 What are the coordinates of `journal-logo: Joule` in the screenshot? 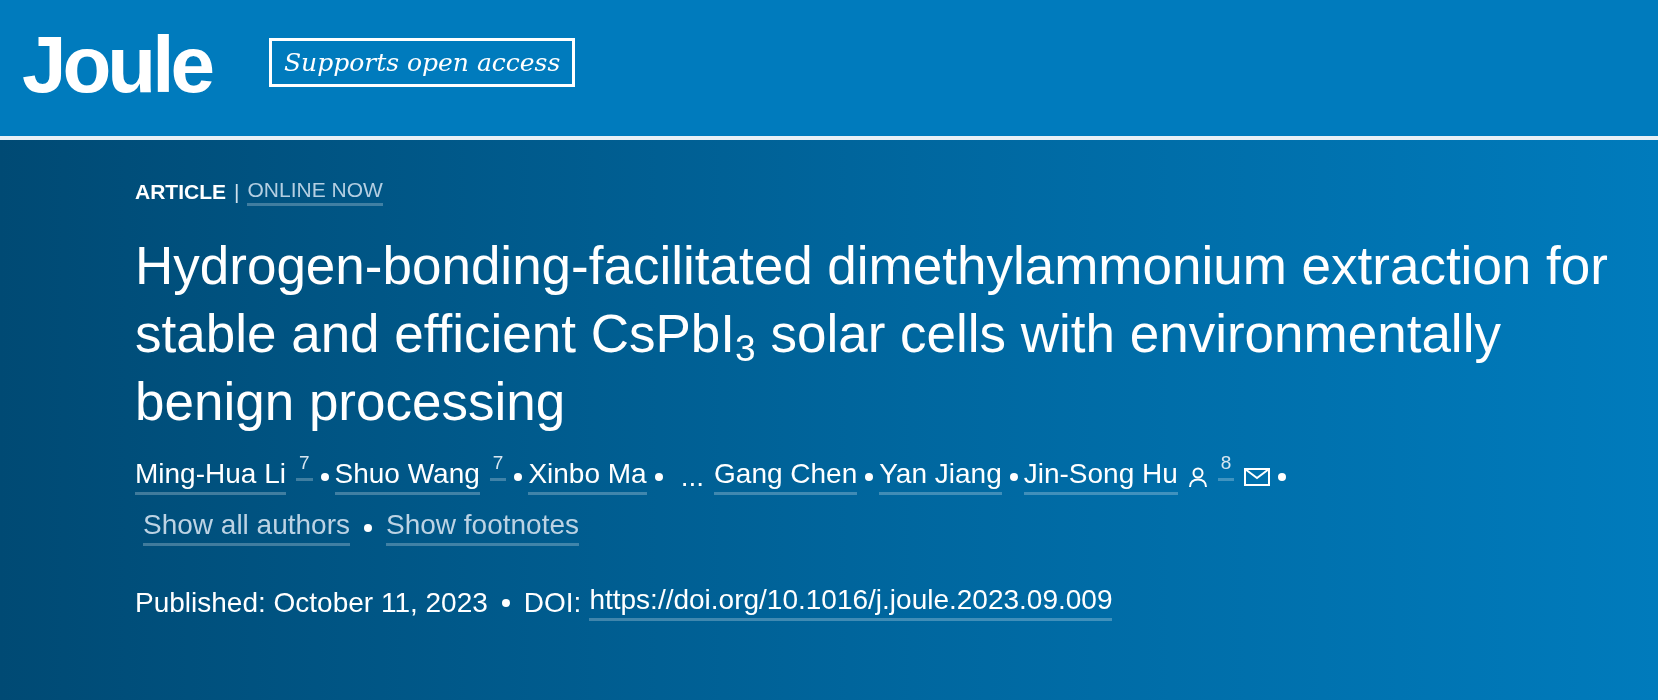 It's located at (116, 65).